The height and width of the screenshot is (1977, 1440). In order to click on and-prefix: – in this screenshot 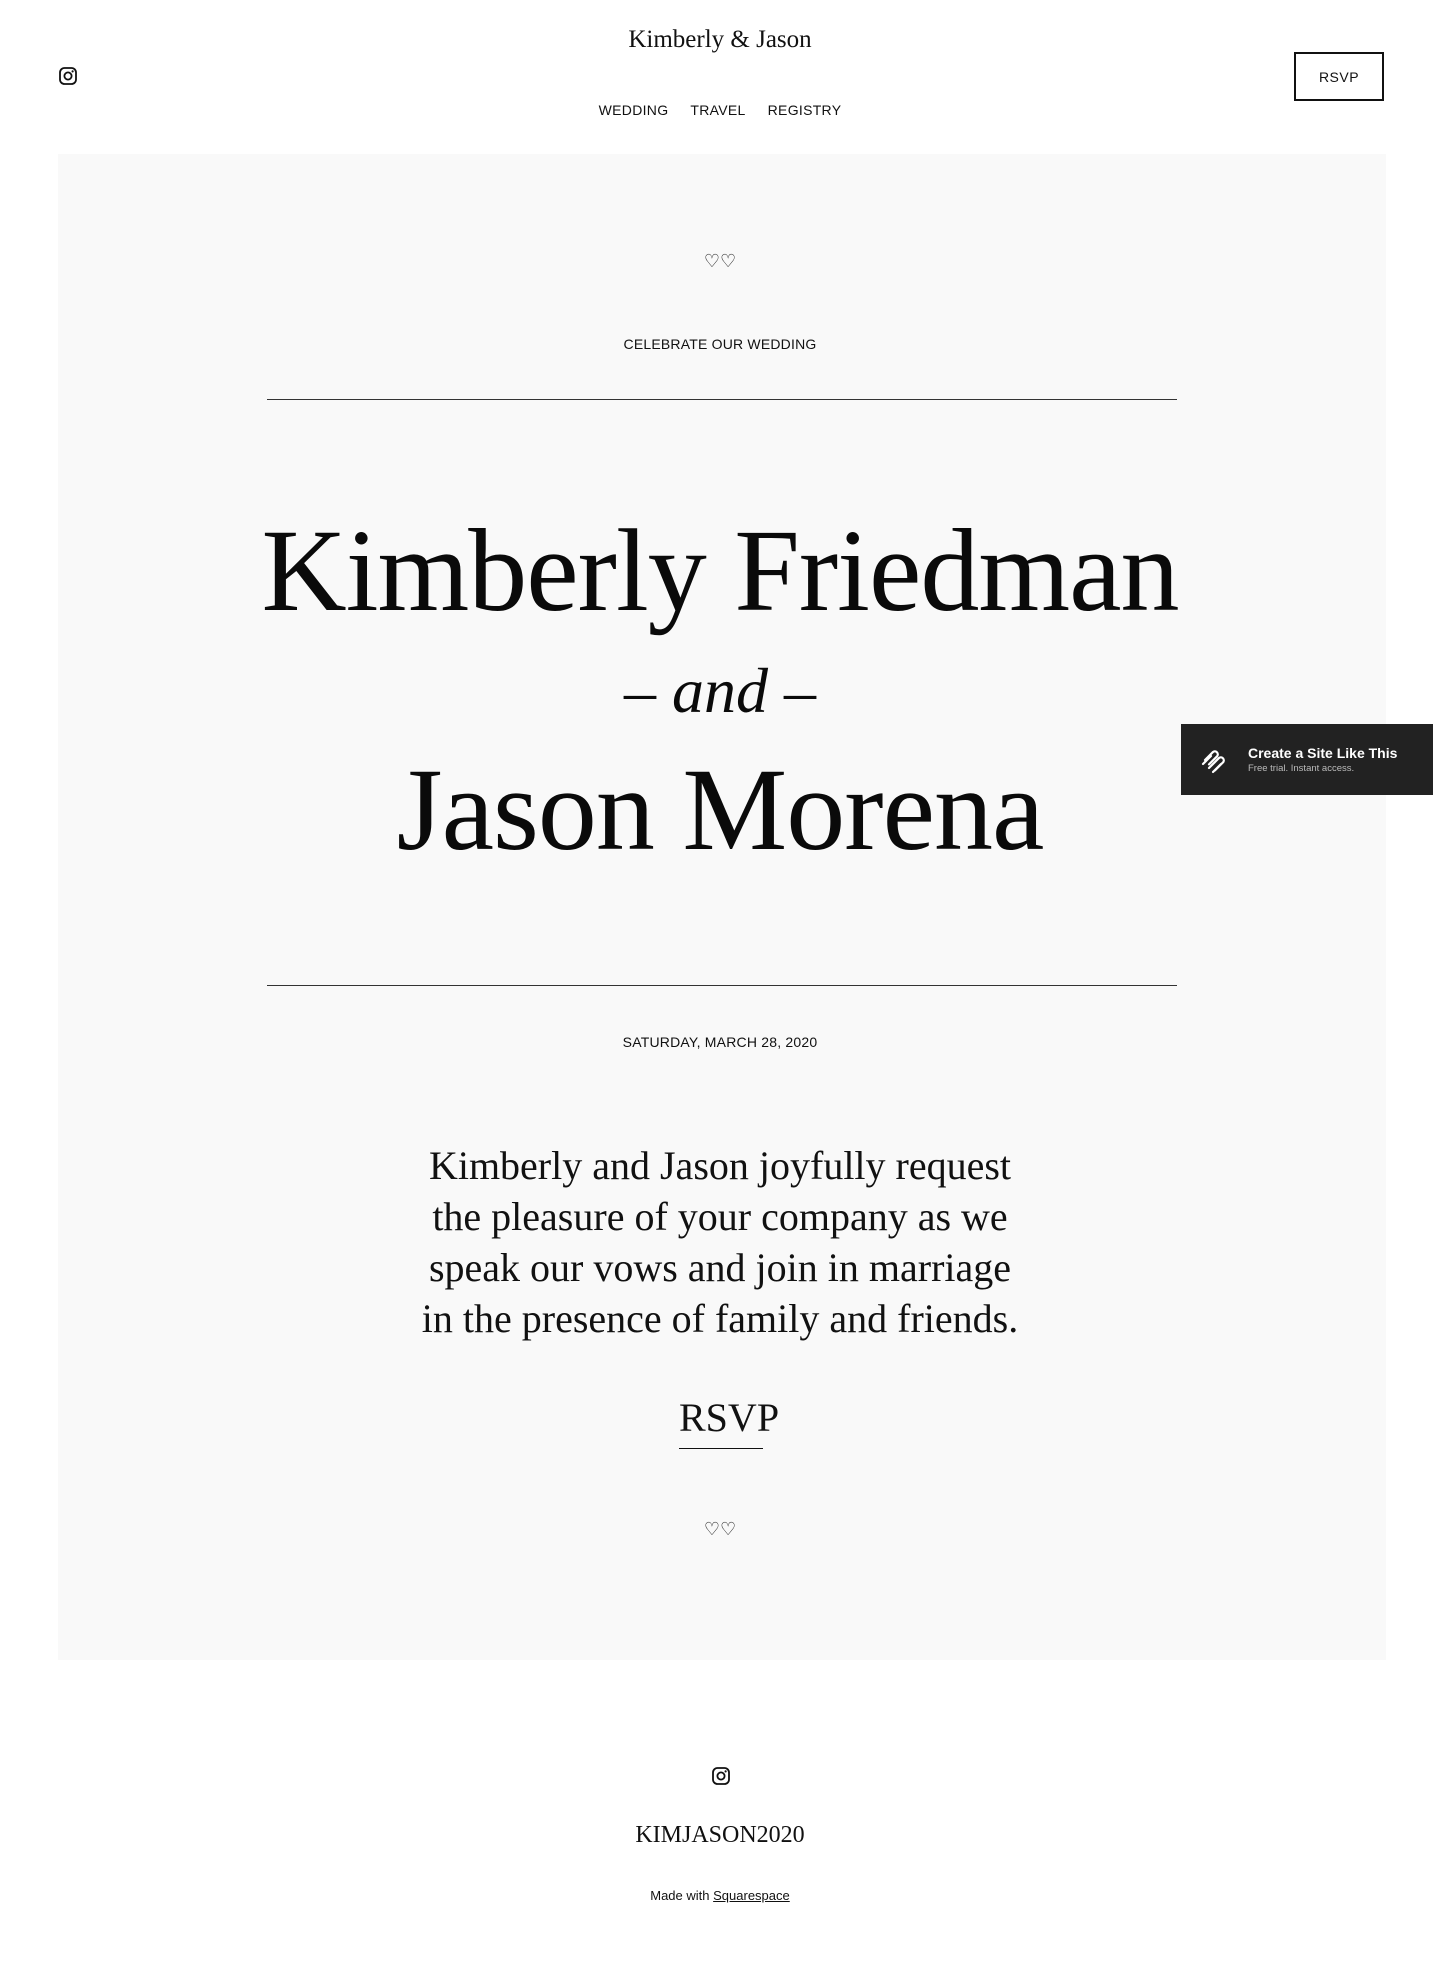, I will do `click(648, 690)`.